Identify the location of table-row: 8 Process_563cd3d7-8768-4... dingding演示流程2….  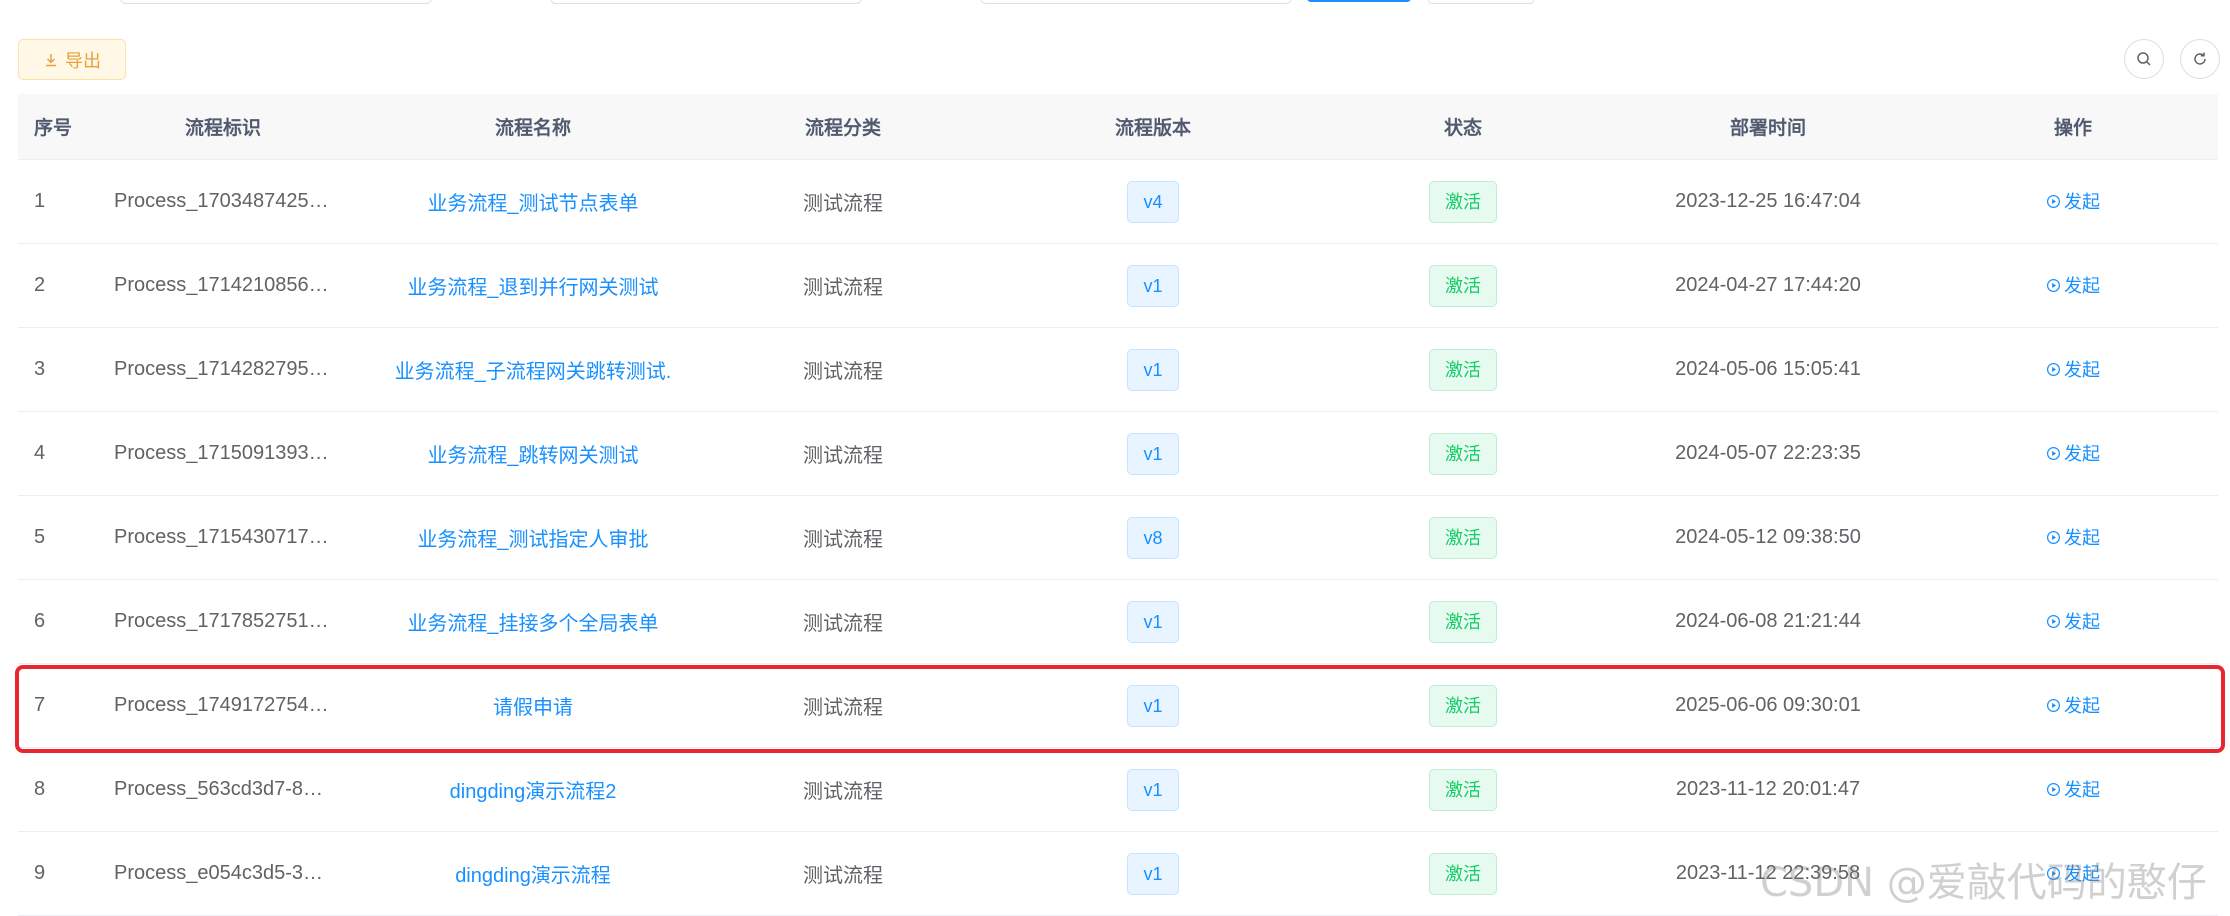
(1118, 790).